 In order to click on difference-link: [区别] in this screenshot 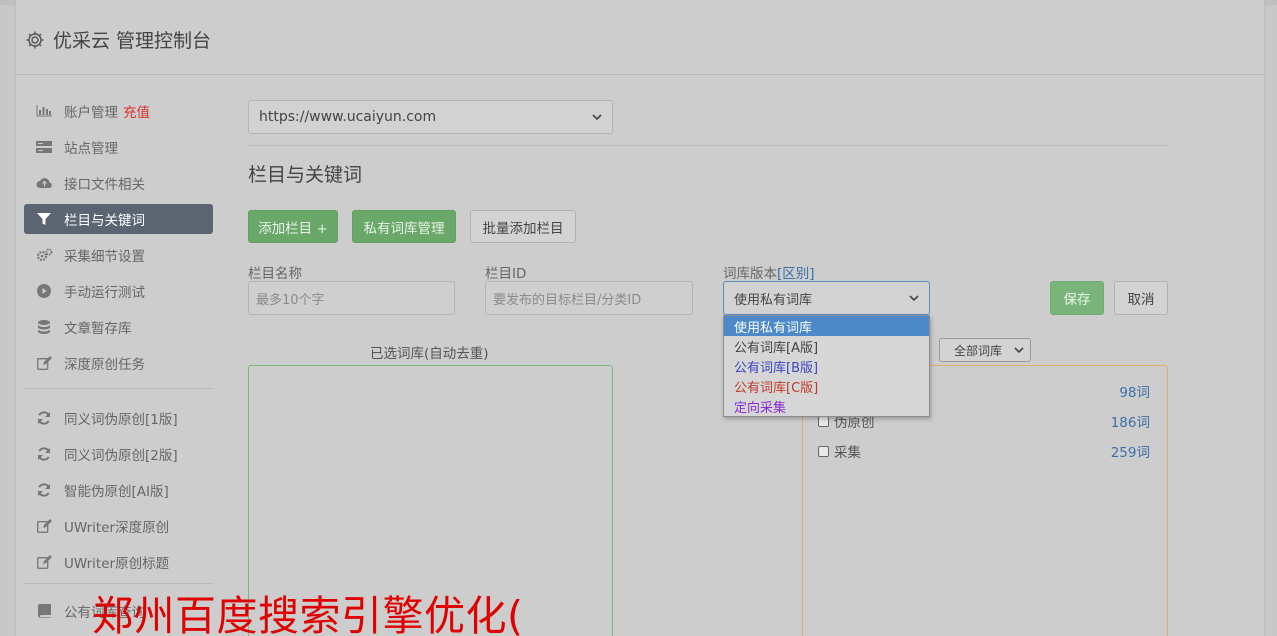, I will do `click(796, 274)`.